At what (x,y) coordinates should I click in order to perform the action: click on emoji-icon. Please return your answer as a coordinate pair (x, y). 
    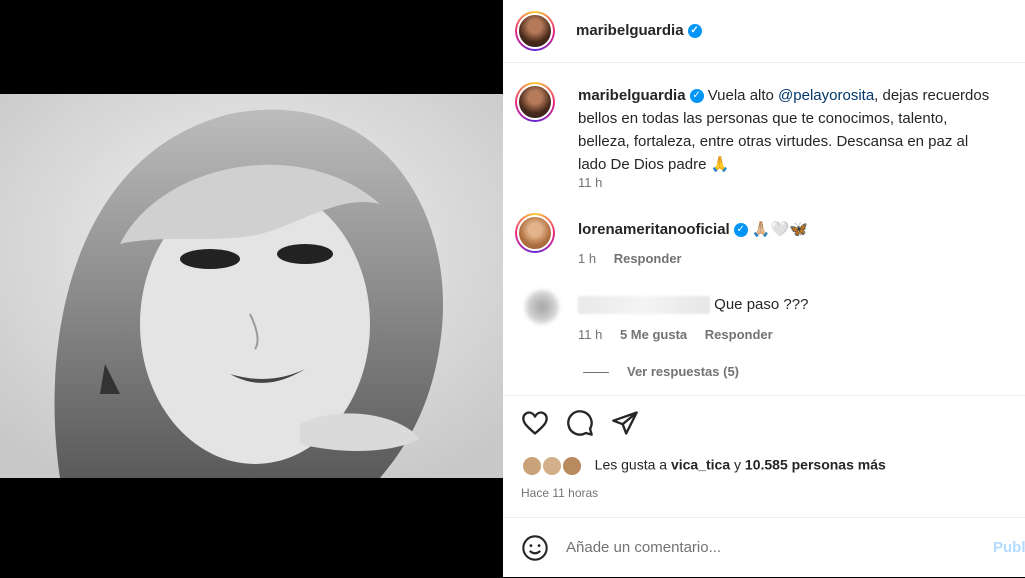
    Looking at the image, I should click on (535, 550).